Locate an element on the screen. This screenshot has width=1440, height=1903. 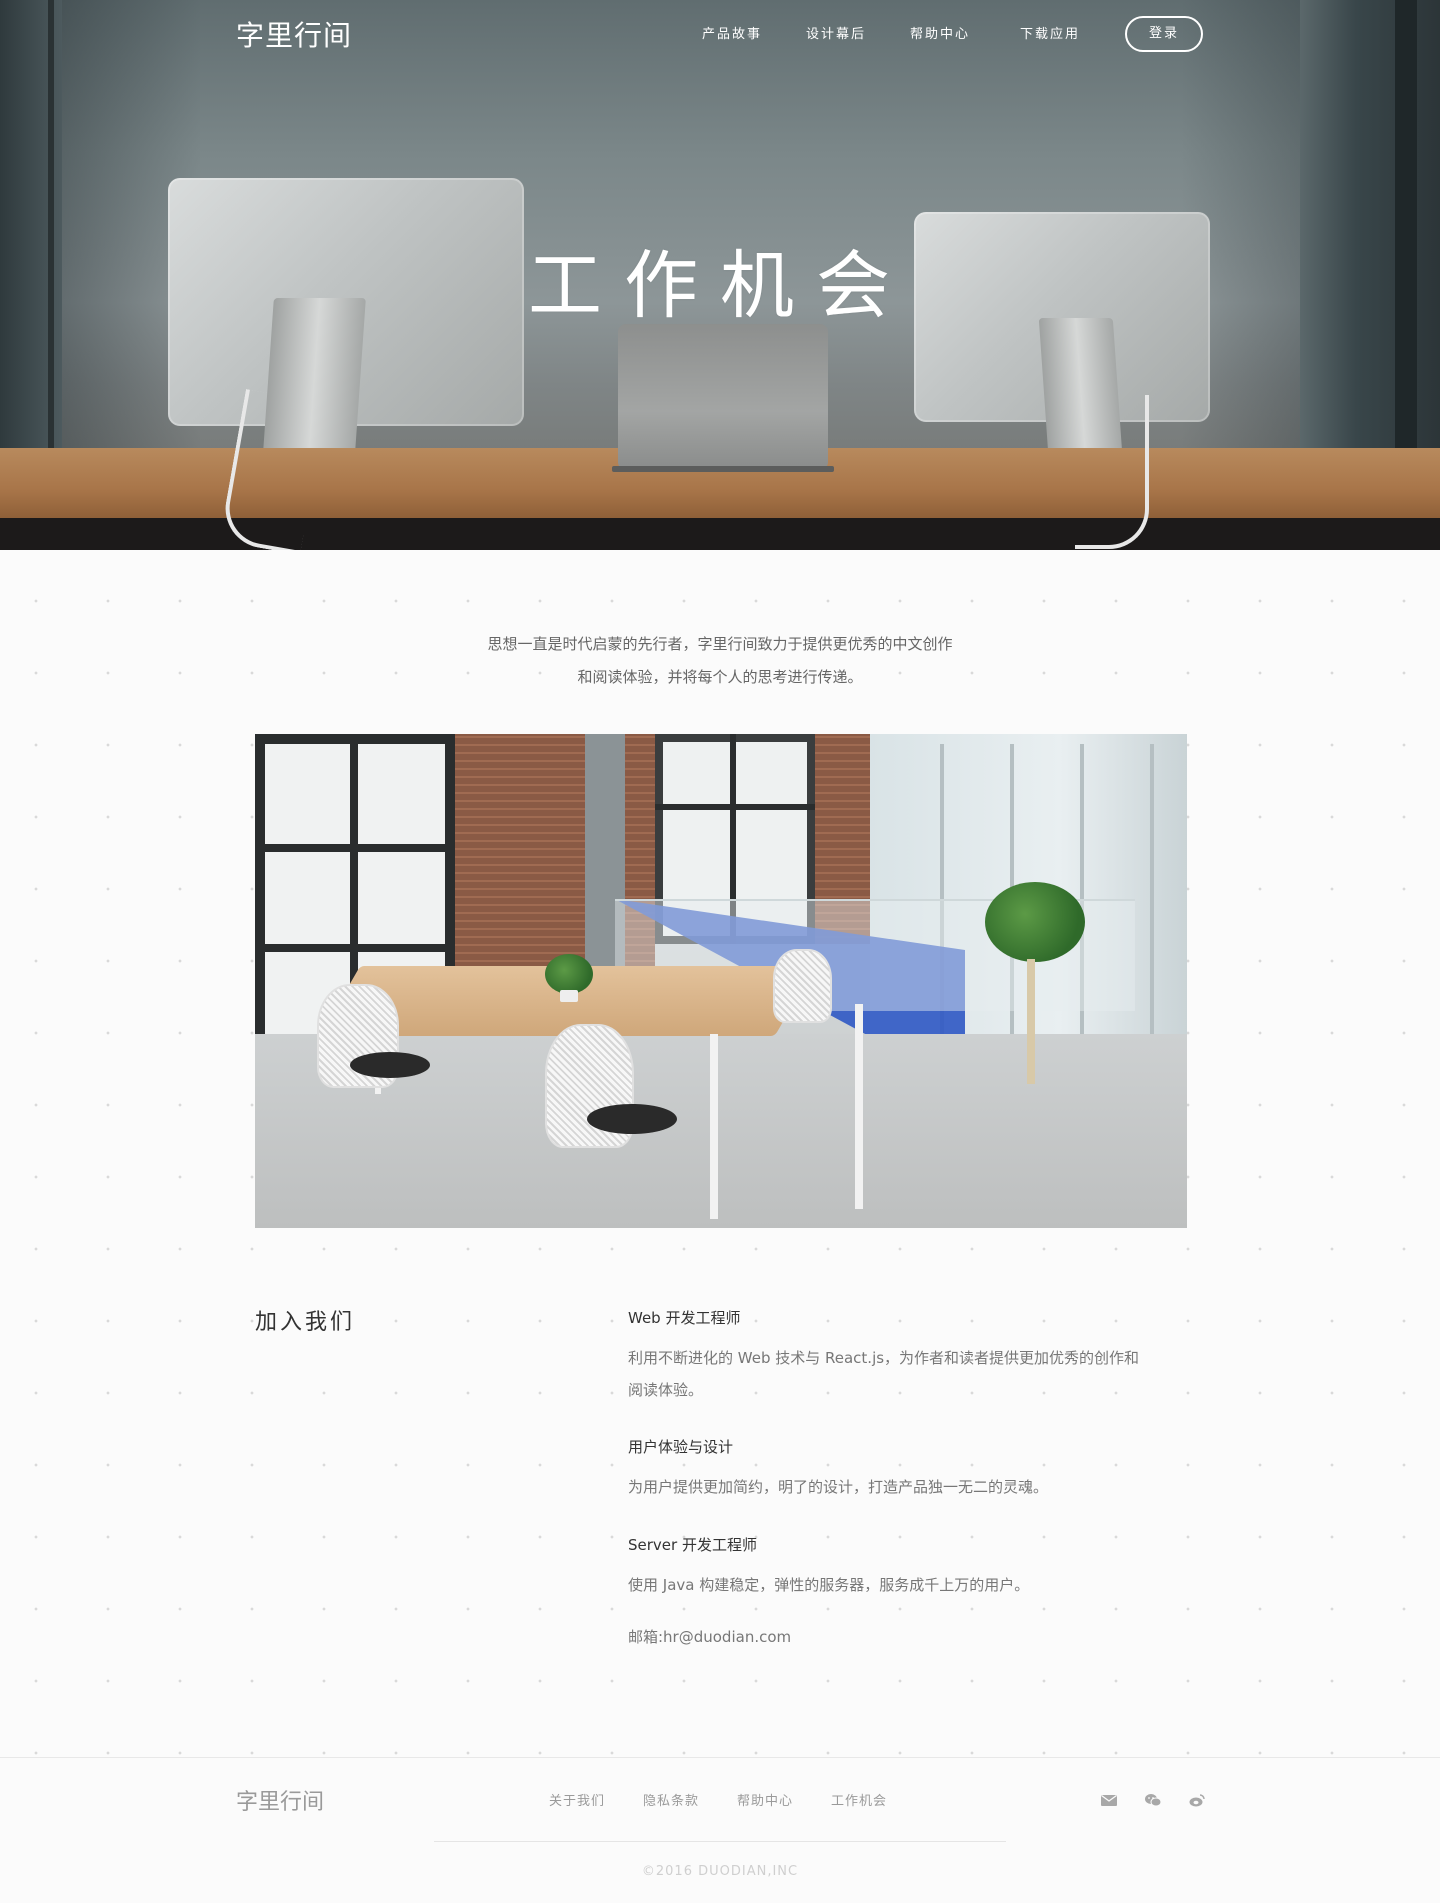
mail-icon is located at coordinates (1109, 1800).